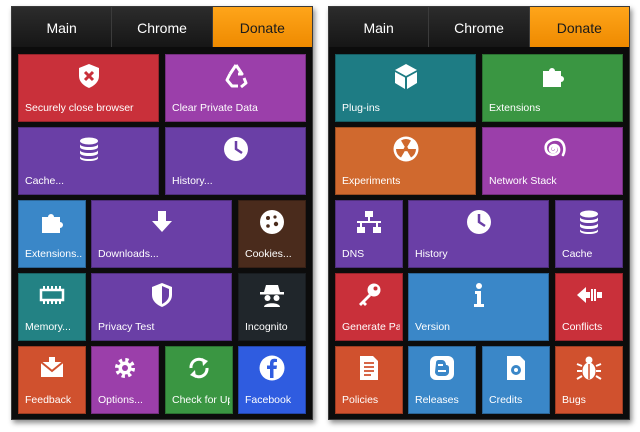 The width and height of the screenshot is (640, 432). I want to click on history-tile: History, so click(478, 234).